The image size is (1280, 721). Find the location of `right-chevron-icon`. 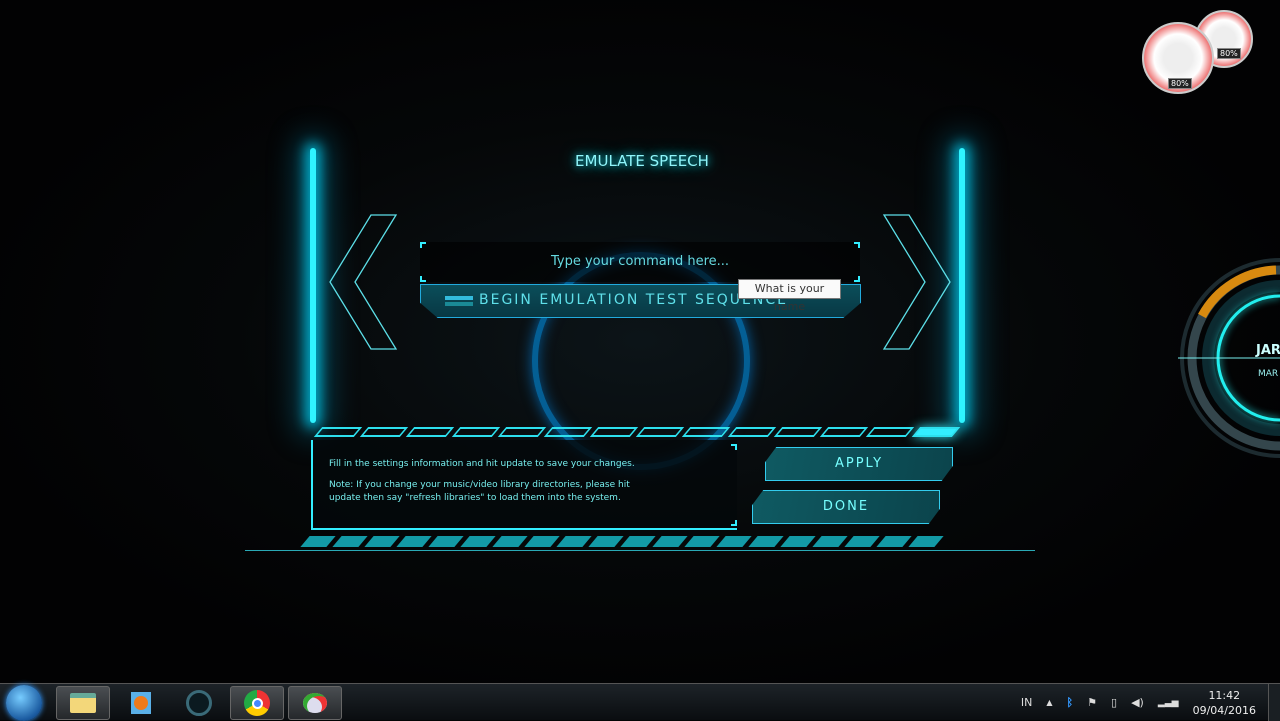

right-chevron-icon is located at coordinates (917, 282).